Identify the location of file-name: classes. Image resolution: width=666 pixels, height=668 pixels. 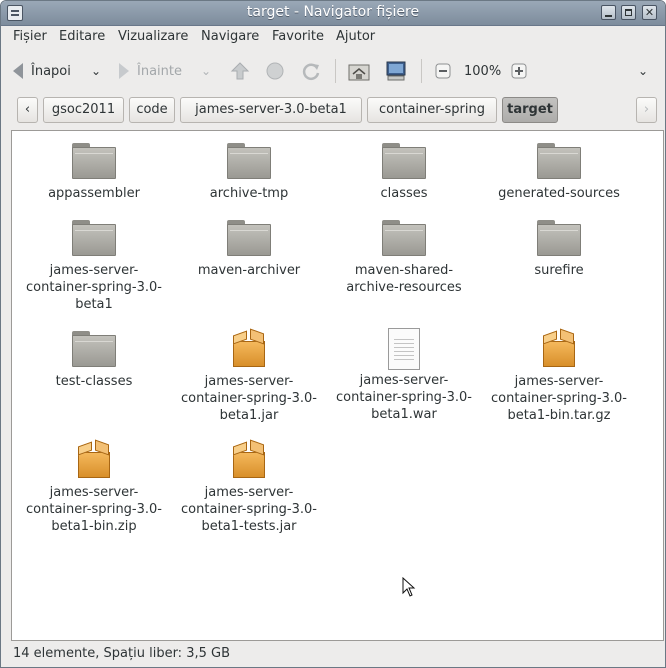
(404, 193).